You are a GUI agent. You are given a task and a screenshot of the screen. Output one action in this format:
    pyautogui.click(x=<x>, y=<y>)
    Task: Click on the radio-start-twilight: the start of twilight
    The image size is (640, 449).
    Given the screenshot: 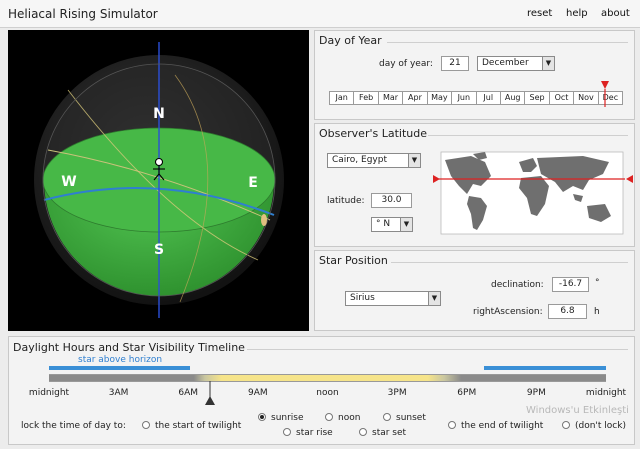 What is the action you would take?
    pyautogui.click(x=191, y=426)
    